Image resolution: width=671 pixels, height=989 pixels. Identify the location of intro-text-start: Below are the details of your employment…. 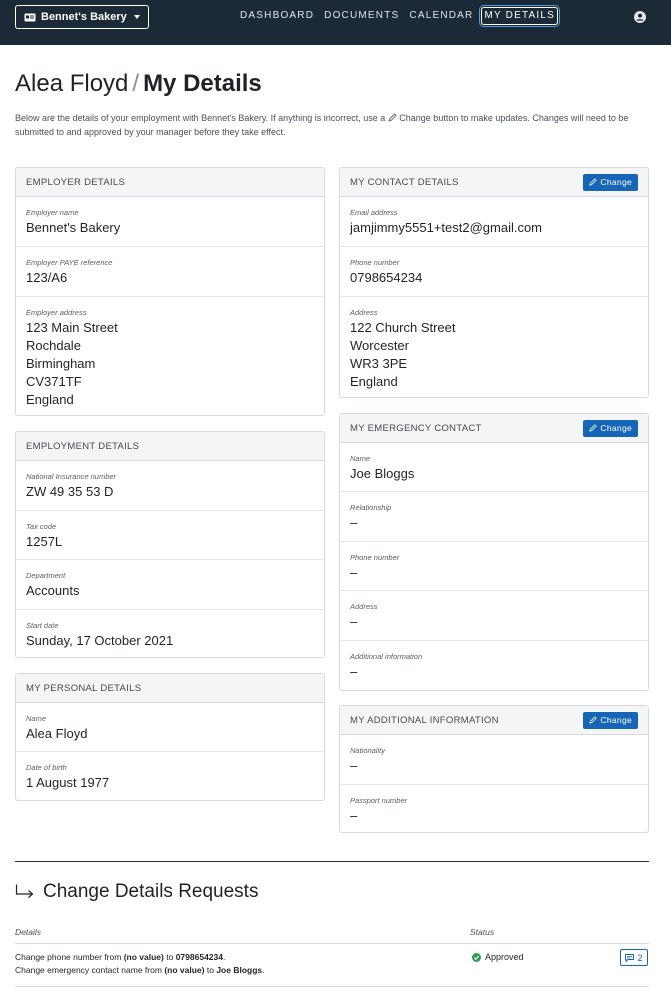
(200, 118).